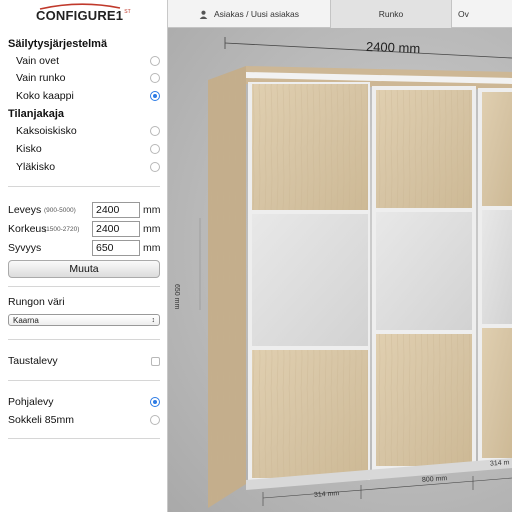 Image resolution: width=512 pixels, height=512 pixels. I want to click on option-kaksoiskisko: Kaksoiskisko, so click(84, 131).